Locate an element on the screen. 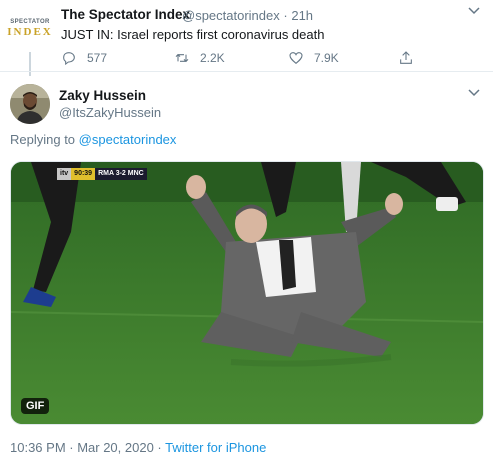 The width and height of the screenshot is (493, 455). replying-prefix: Replying to is located at coordinates (44, 139).